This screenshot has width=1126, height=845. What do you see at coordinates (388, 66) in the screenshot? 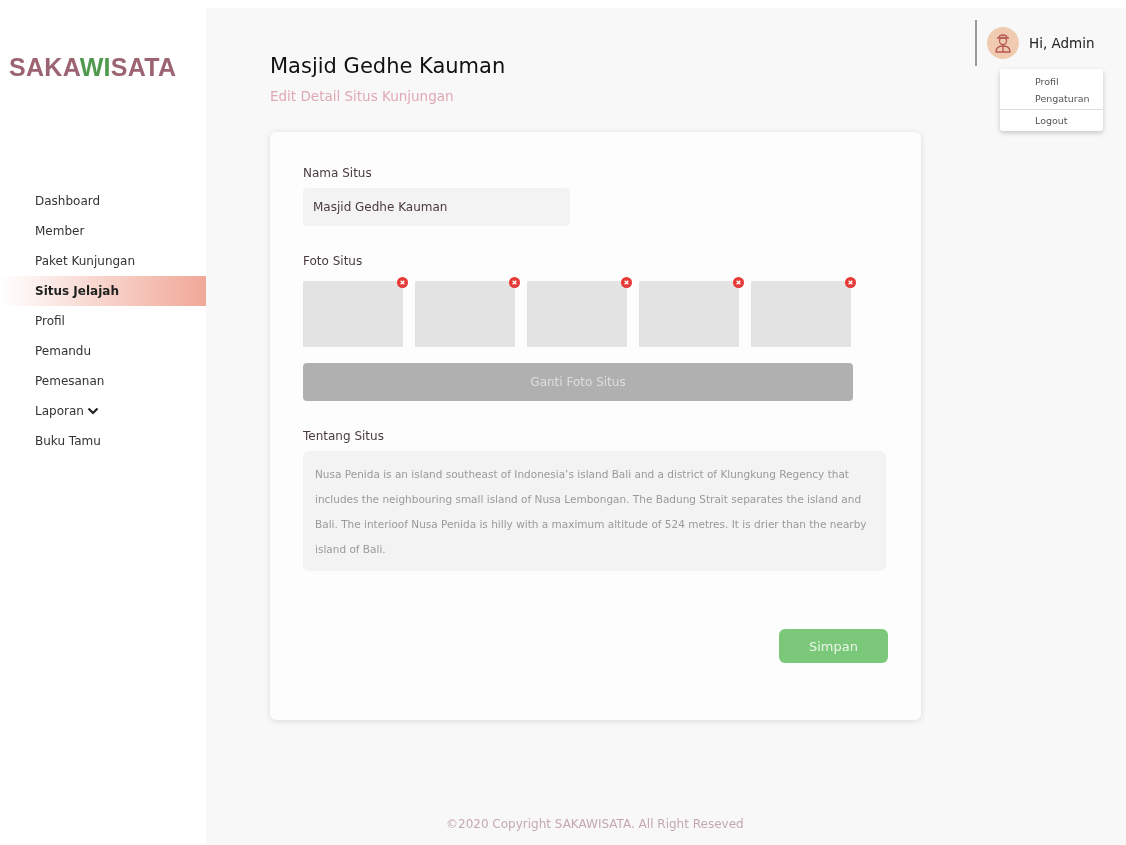
I see `page-title: Masjid Gedhe Kauman` at bounding box center [388, 66].